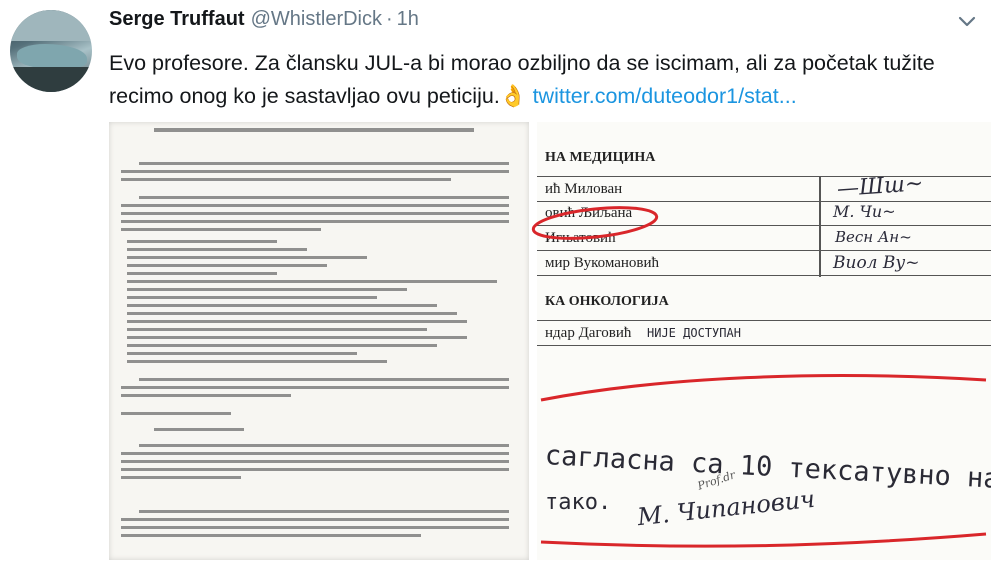 The image size is (1000, 563). I want to click on avatar-water, so click(52, 57).